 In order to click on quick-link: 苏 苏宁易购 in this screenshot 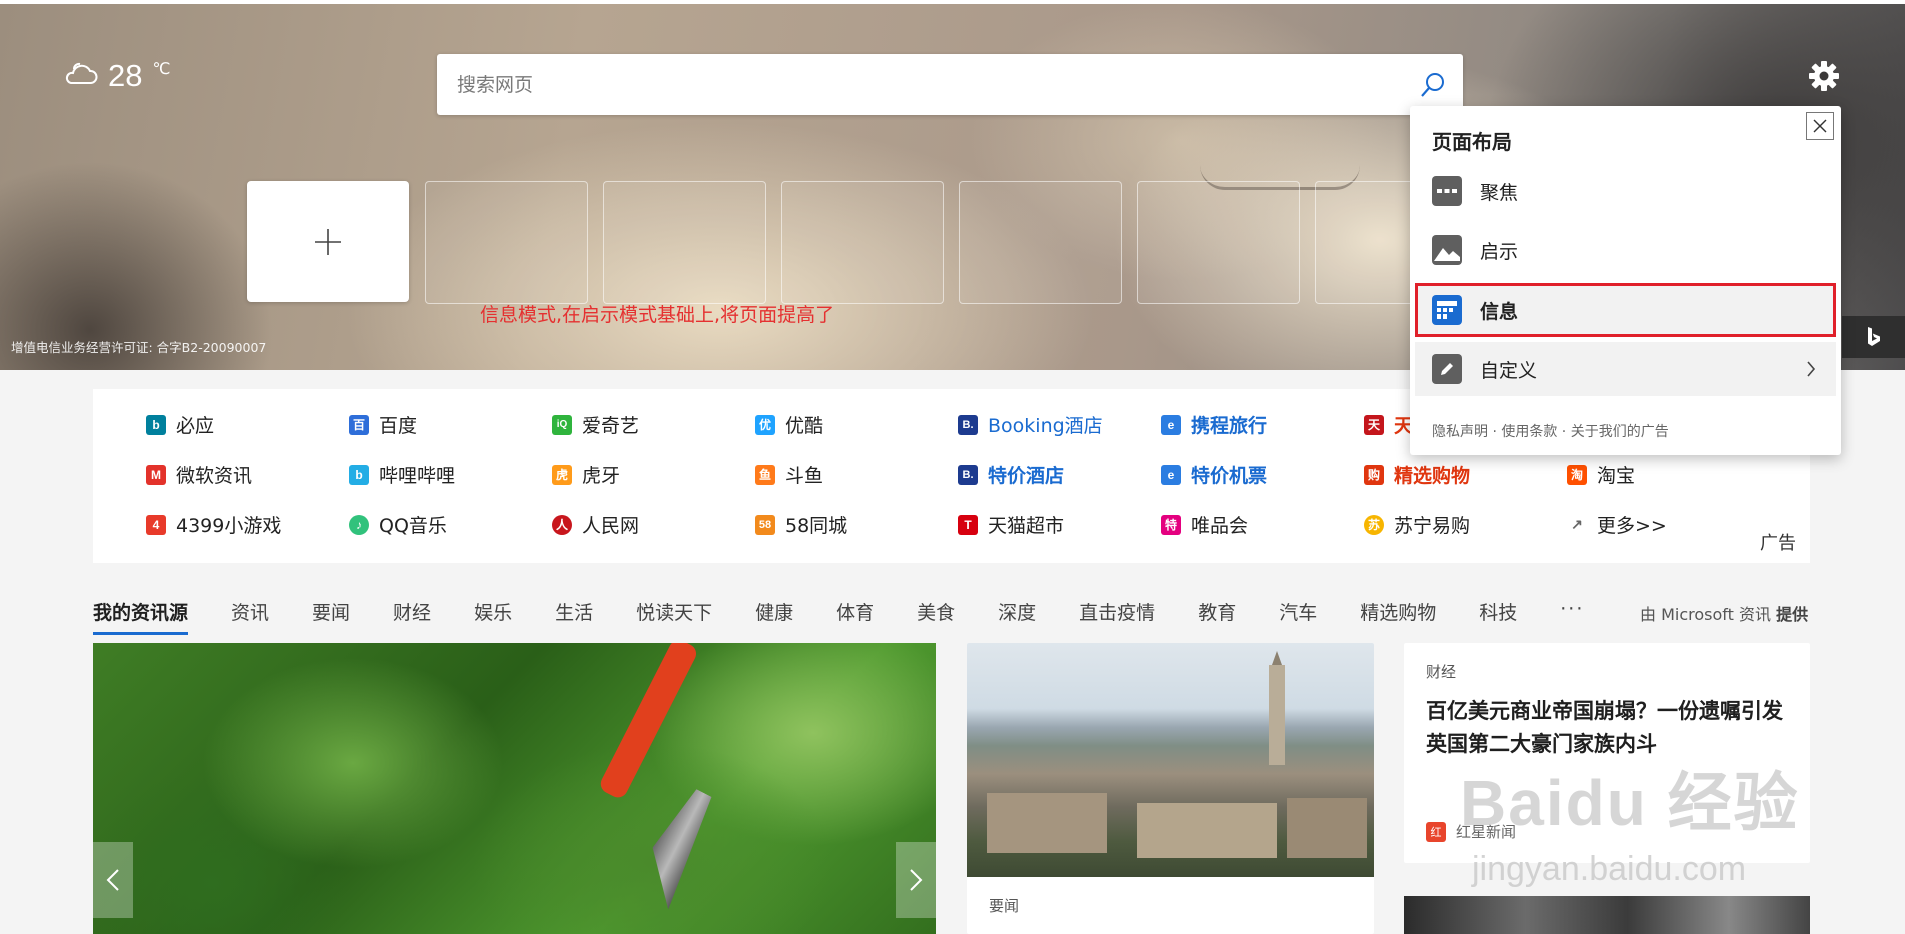, I will do `click(1417, 524)`.